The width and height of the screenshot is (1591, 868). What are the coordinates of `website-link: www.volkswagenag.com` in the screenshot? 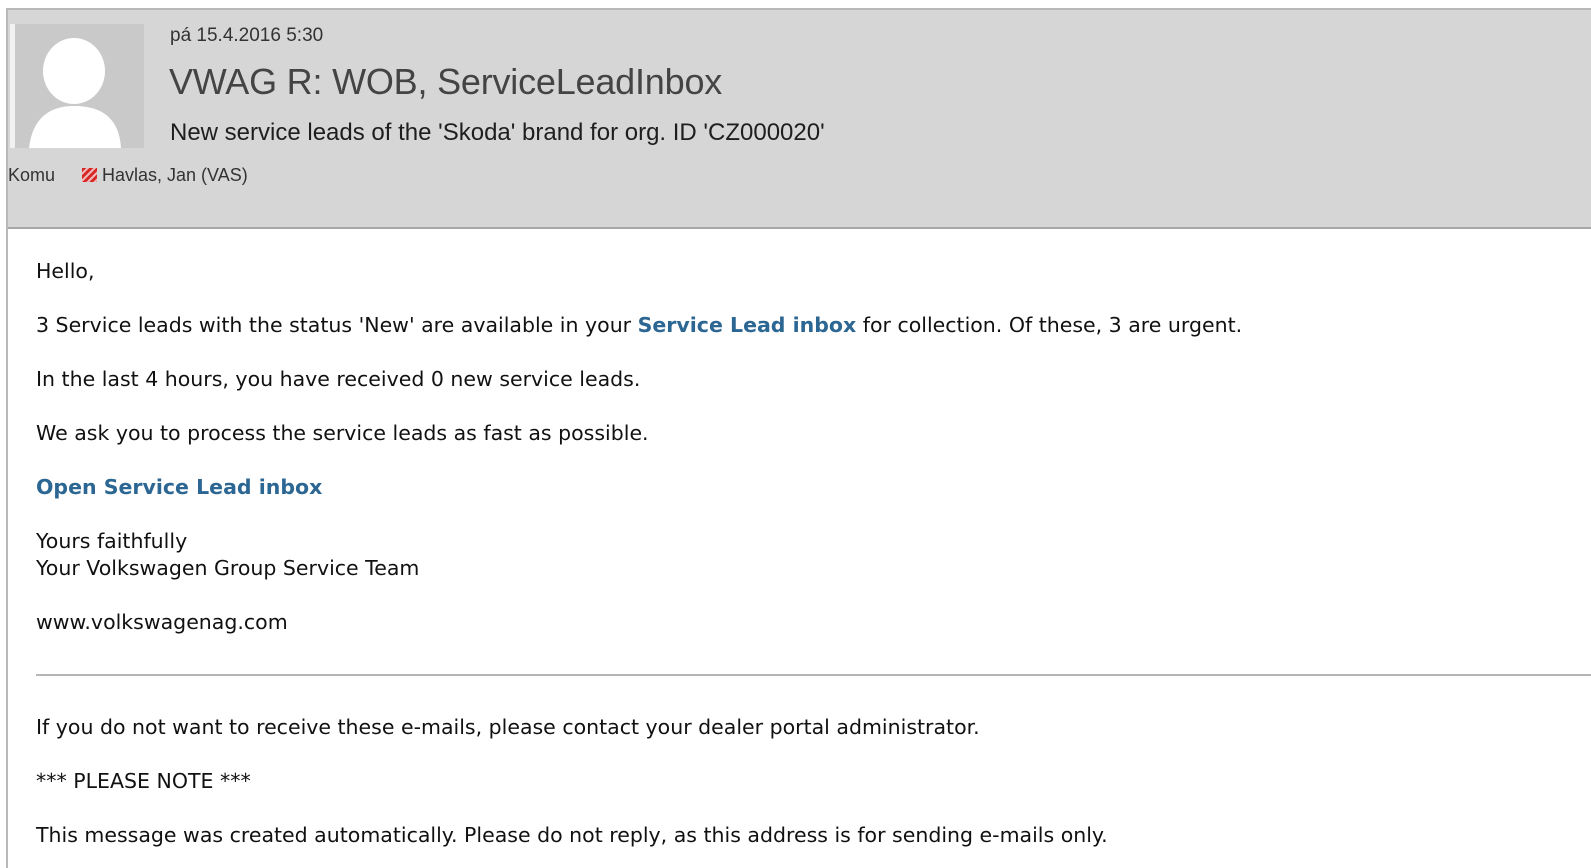 It's located at (162, 622).